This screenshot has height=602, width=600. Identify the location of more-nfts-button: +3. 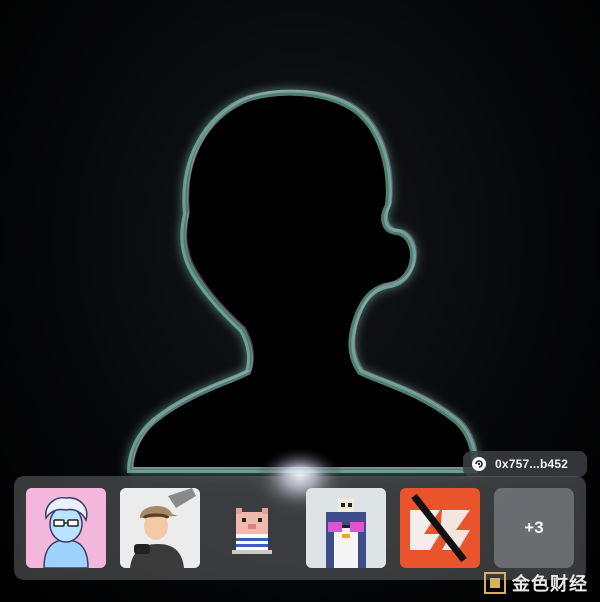
(534, 528).